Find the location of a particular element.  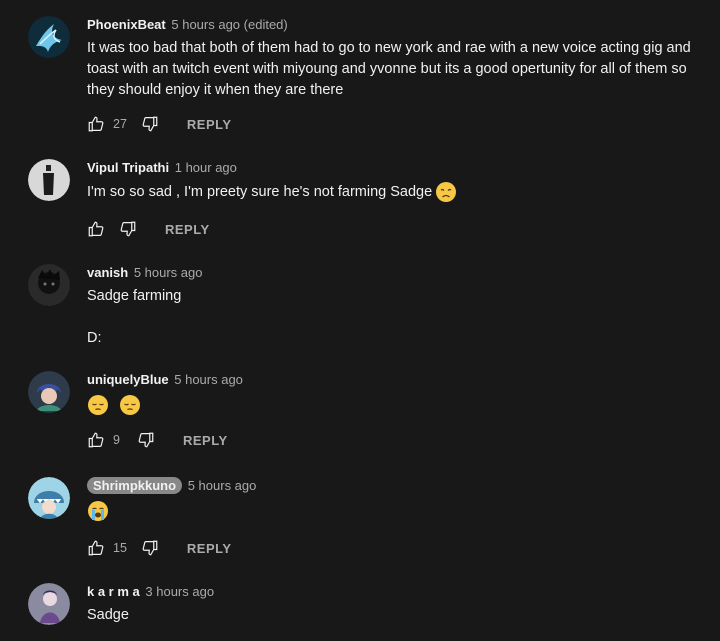

loudly-crying-face-icon is located at coordinates (98, 511).